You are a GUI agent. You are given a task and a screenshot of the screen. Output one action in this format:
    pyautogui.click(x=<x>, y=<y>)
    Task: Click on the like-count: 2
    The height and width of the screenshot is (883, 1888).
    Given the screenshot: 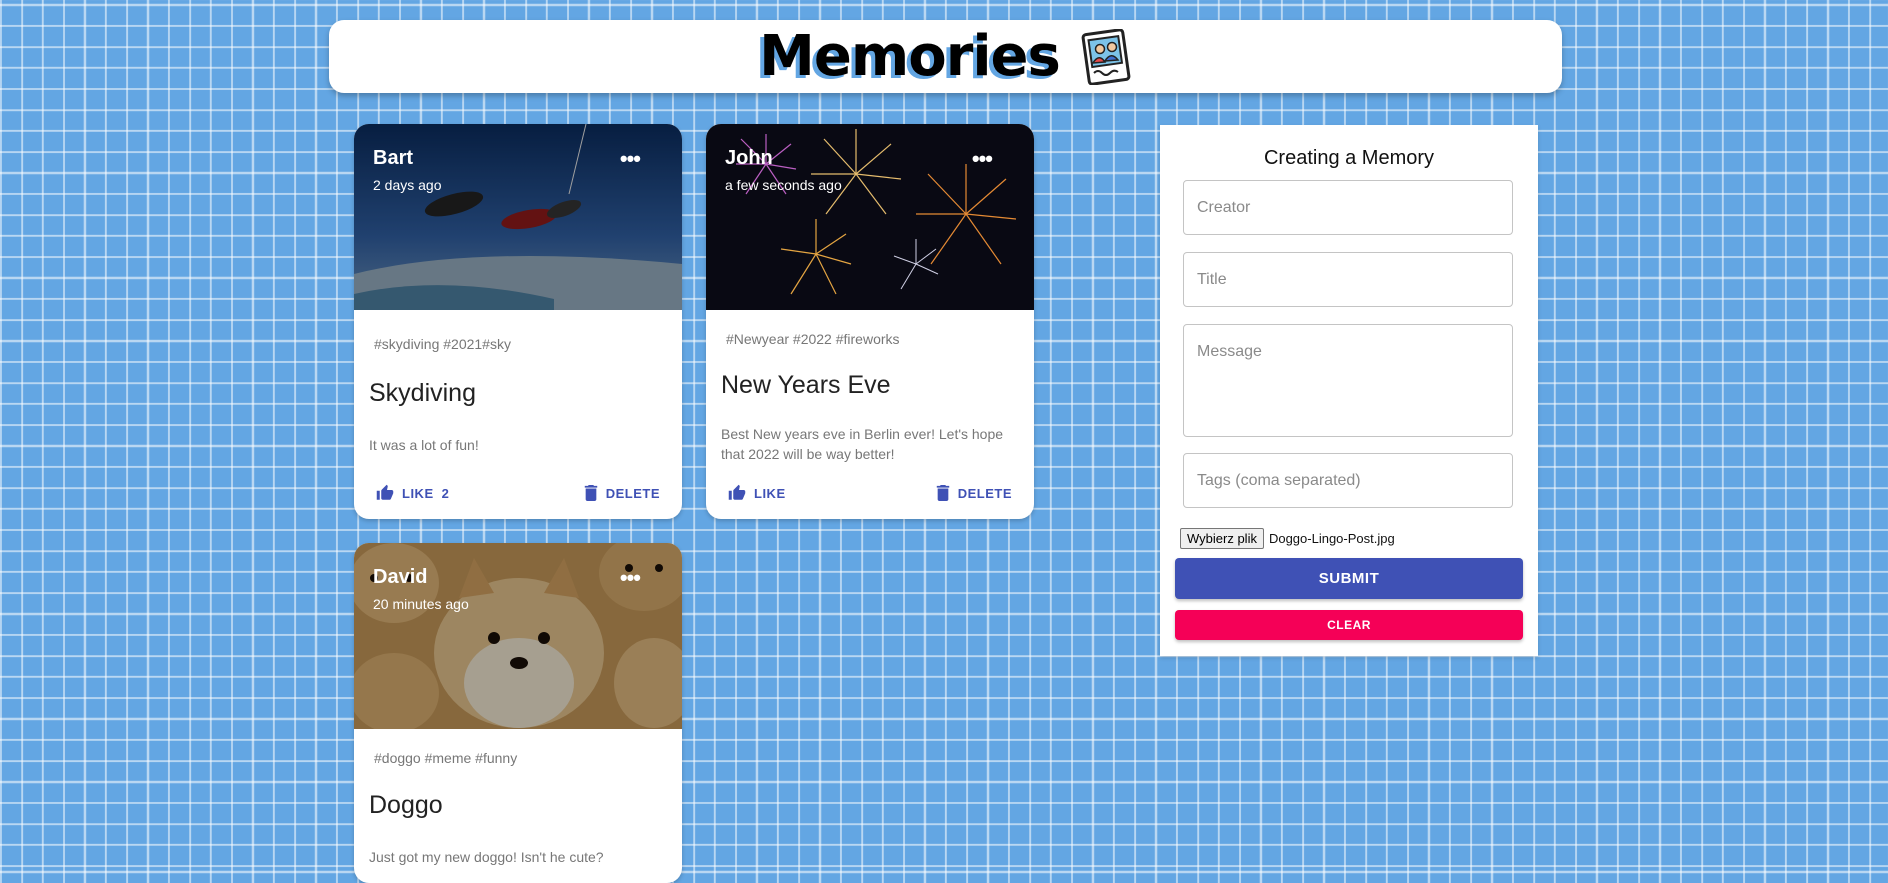 What is the action you would take?
    pyautogui.click(x=445, y=493)
    